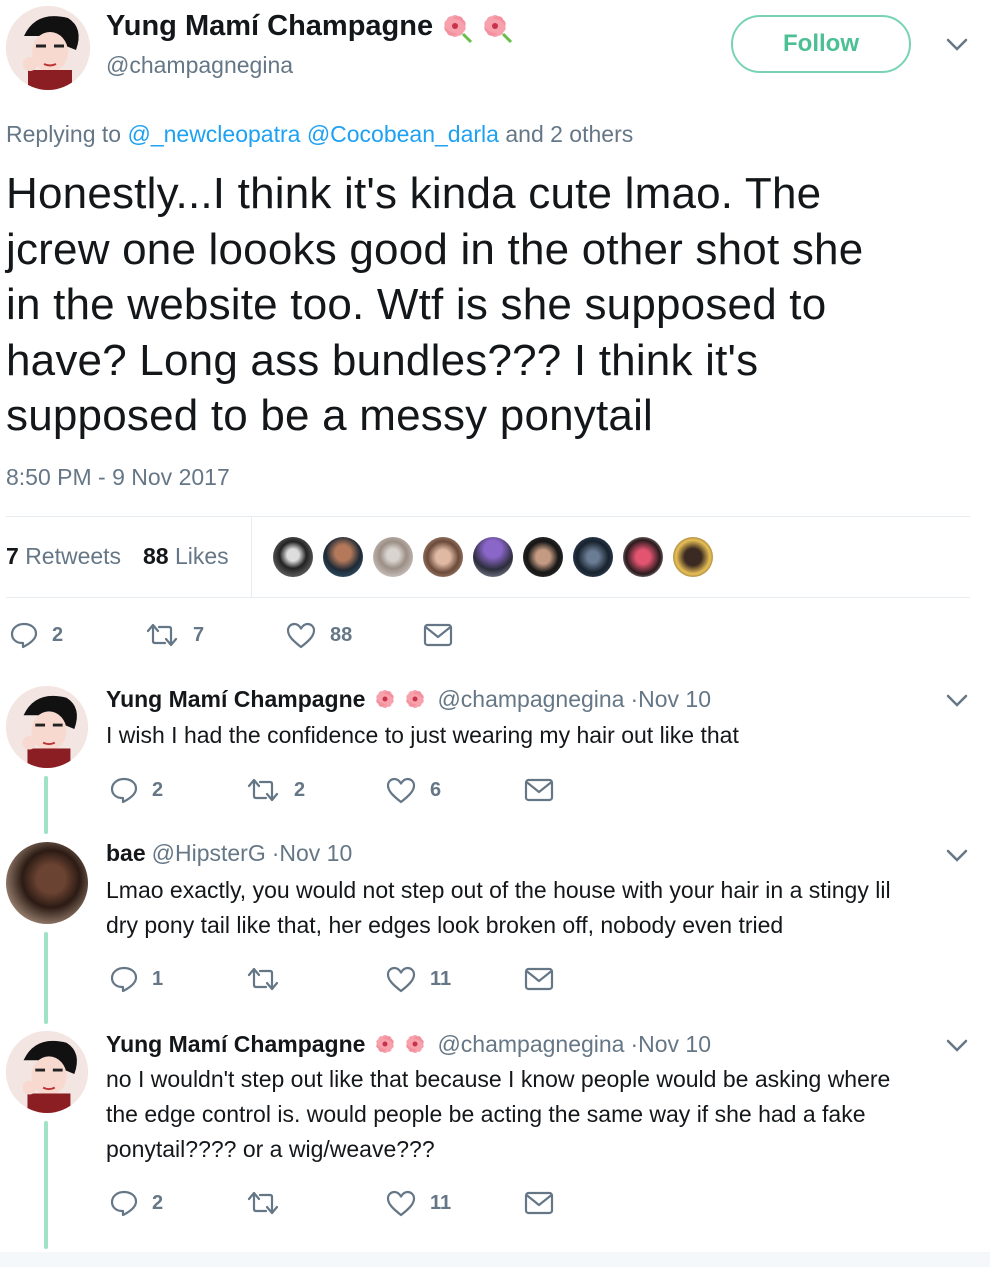  Describe the element at coordinates (199, 65) in the screenshot. I see `author-handle: @champagnegina` at that location.